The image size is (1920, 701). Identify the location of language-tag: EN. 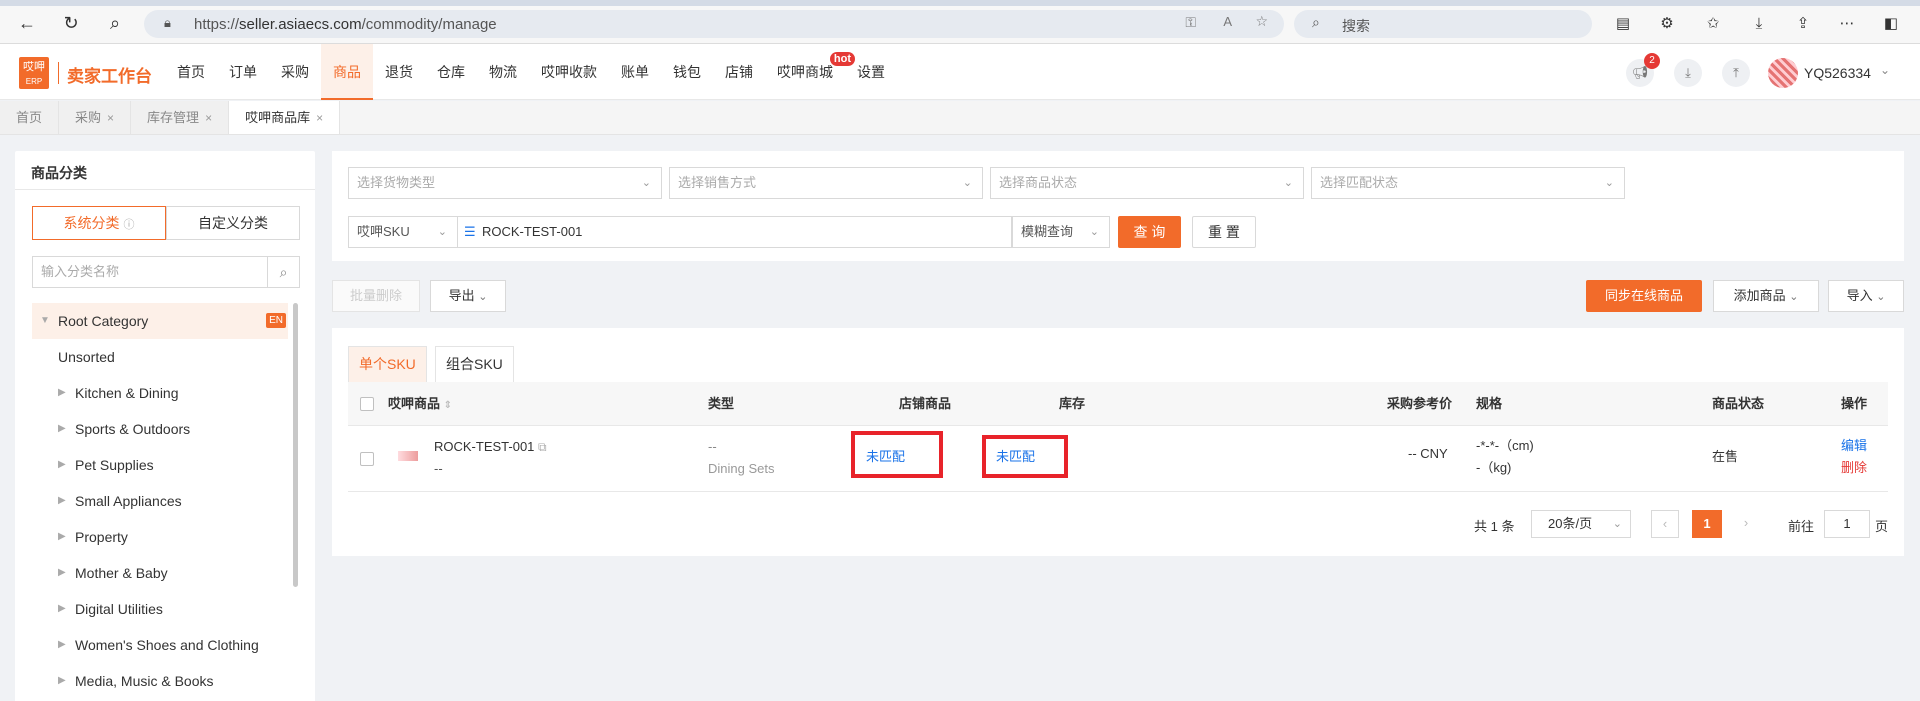
(276, 320).